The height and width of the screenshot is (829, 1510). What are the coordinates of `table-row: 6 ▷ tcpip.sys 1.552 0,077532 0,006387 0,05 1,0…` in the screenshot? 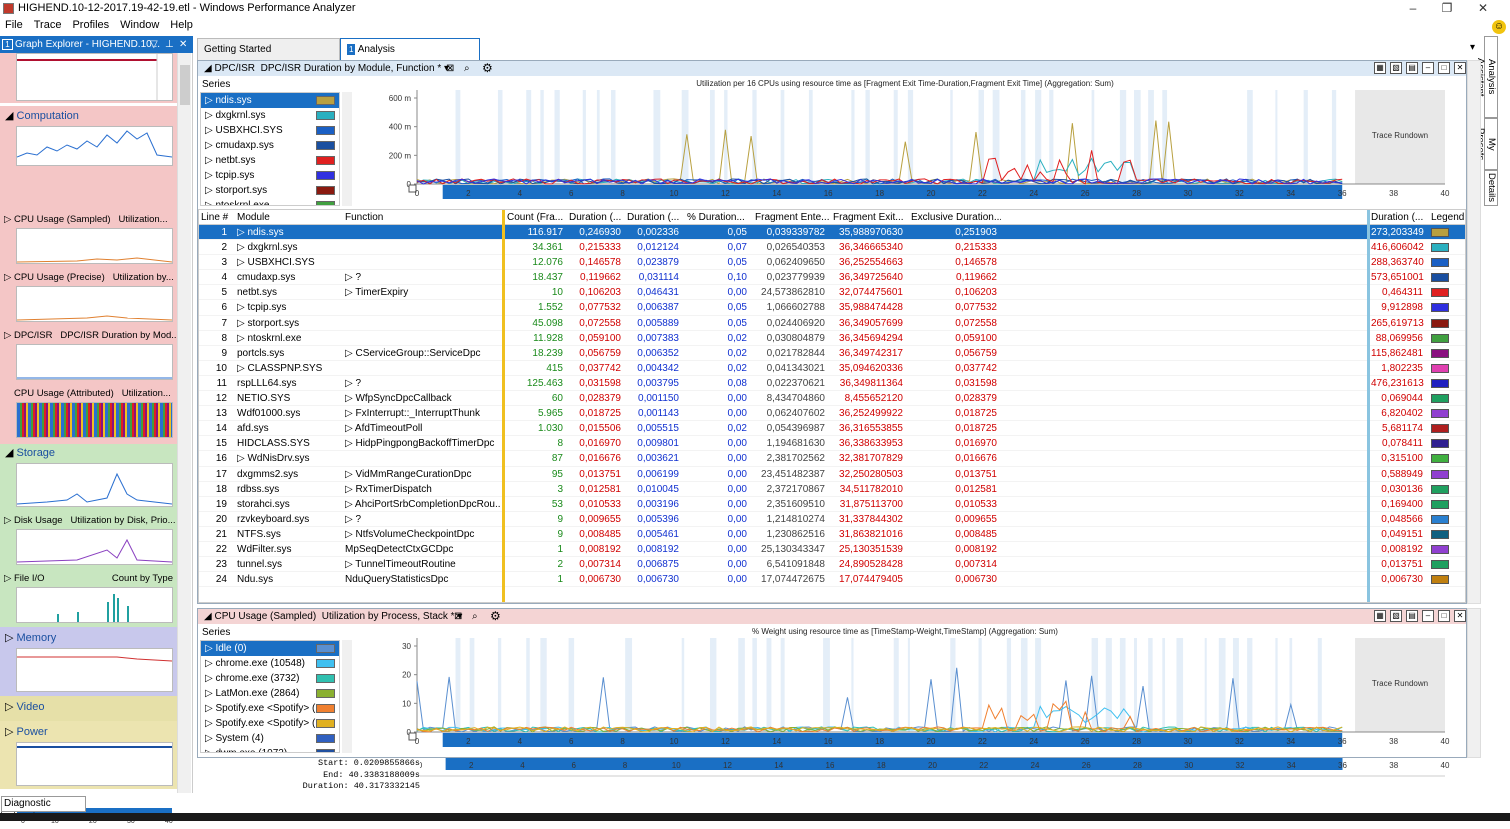 It's located at (832, 308).